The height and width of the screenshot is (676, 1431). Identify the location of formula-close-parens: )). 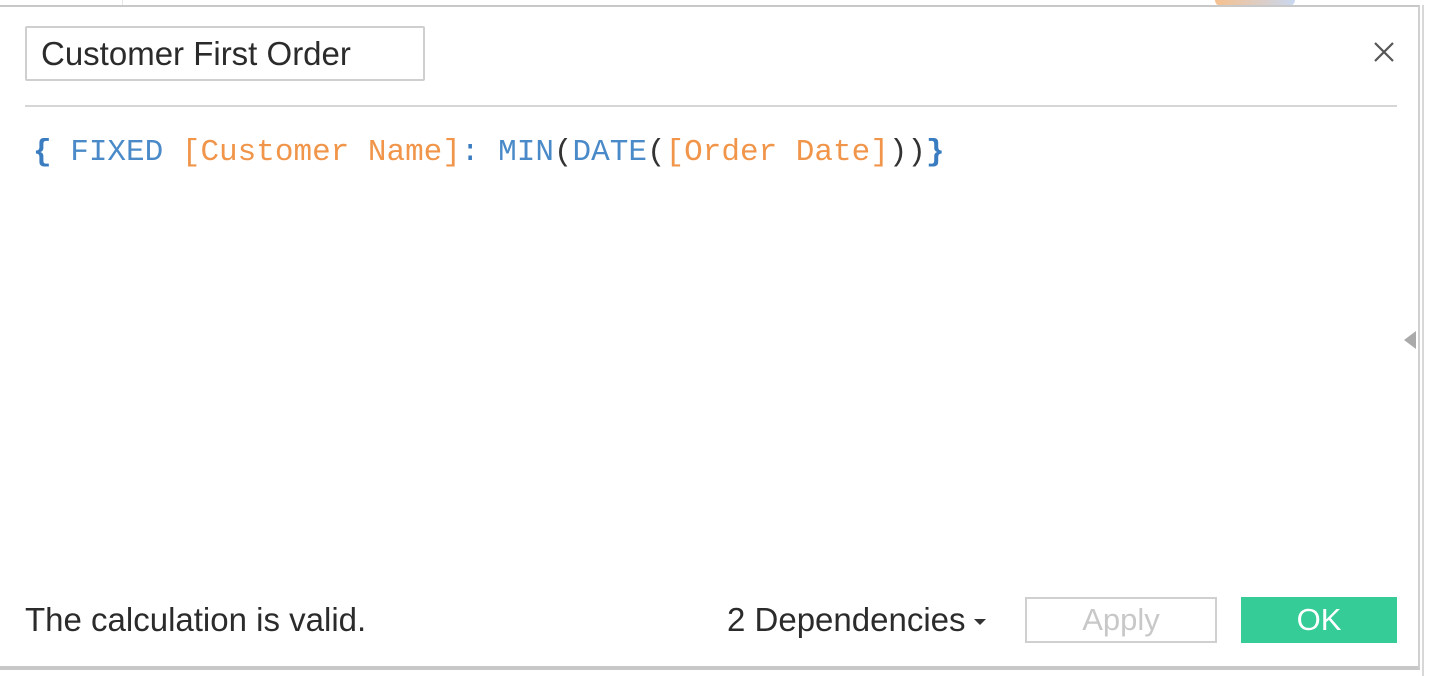
(907, 152).